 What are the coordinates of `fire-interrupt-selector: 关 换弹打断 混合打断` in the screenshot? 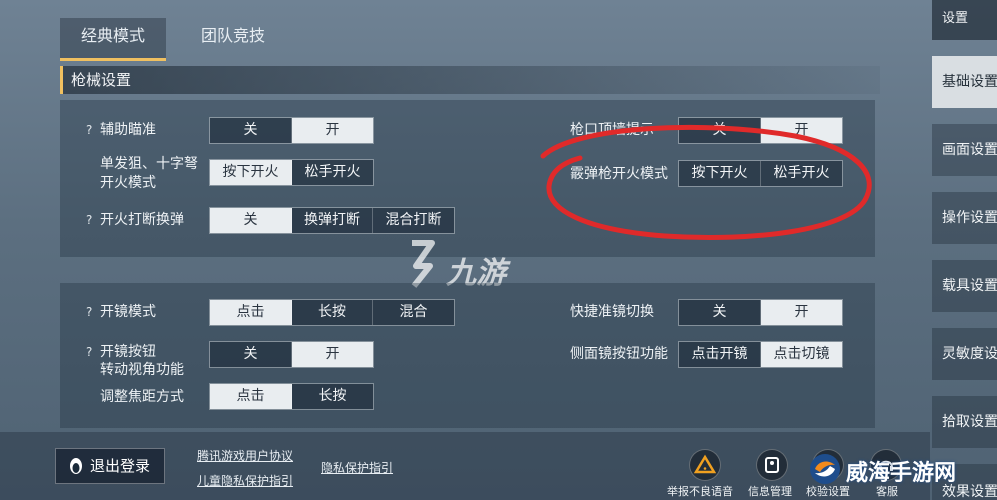 It's located at (332, 220).